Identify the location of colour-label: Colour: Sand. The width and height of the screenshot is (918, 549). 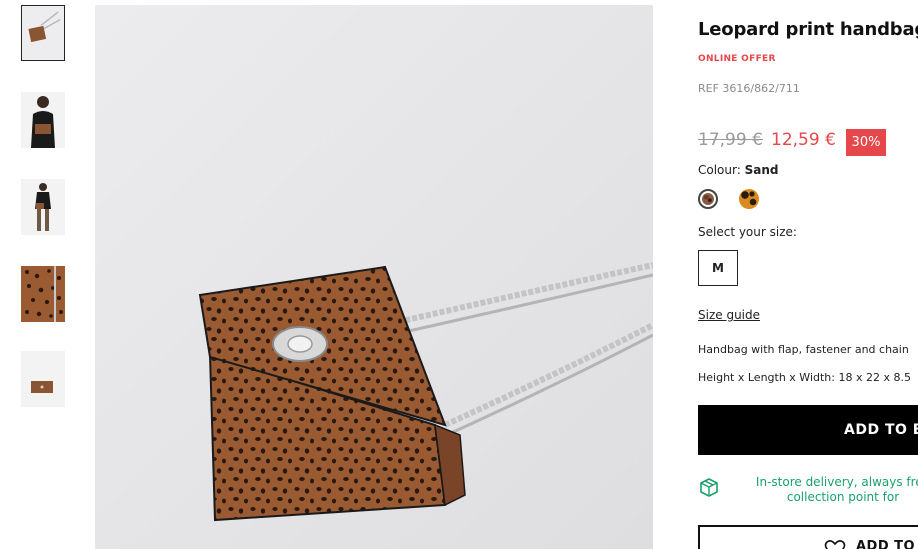
(738, 170).